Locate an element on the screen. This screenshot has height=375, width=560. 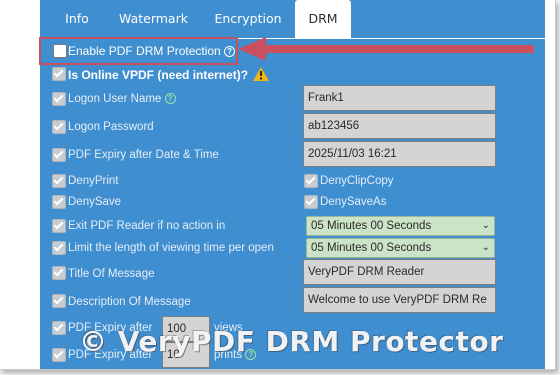
deny-save-checkbox is located at coordinates (59, 202).